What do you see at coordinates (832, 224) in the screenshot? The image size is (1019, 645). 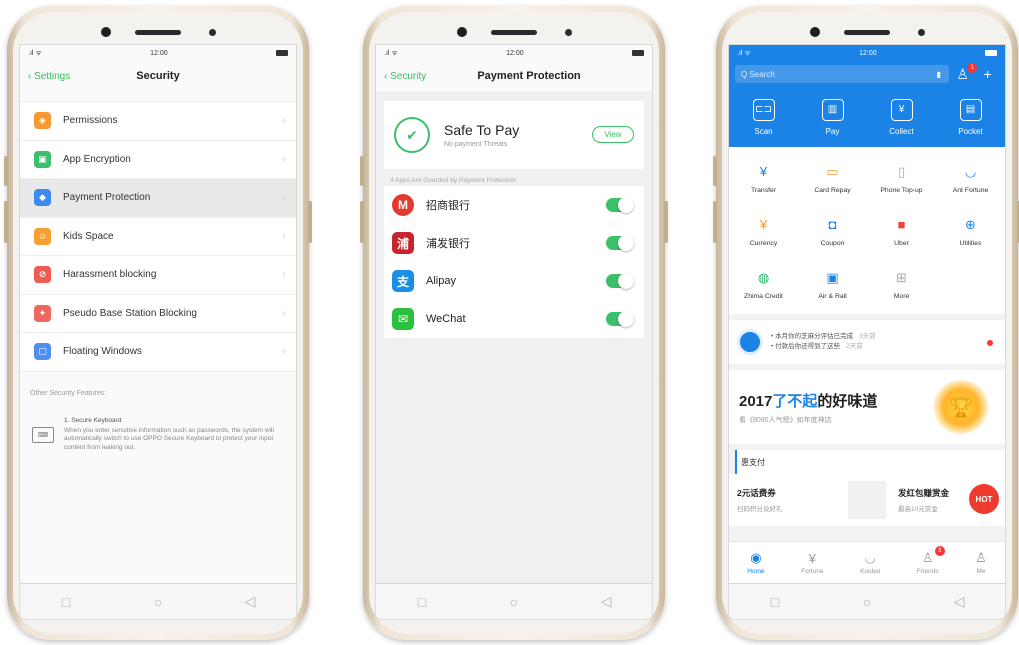 I see `coupon-icon: ◘` at bounding box center [832, 224].